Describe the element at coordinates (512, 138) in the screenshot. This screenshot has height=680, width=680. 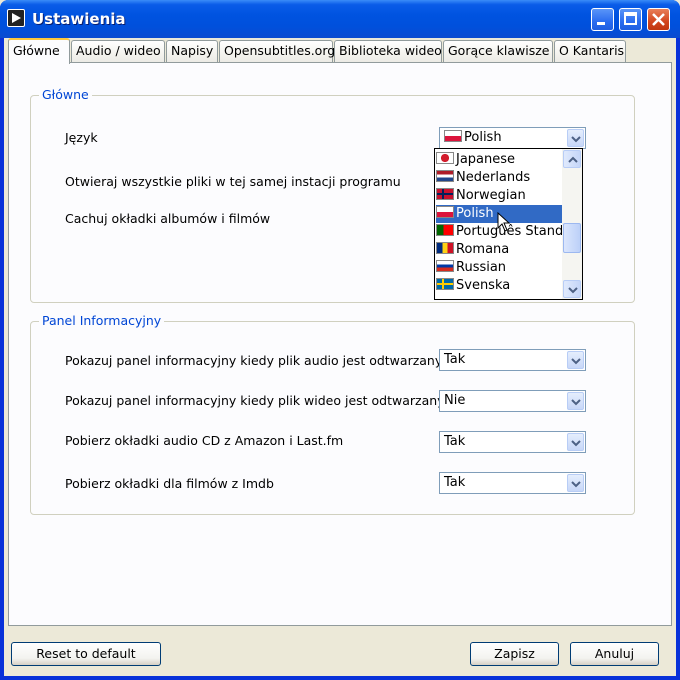
I see `language-select: Polish` at that location.